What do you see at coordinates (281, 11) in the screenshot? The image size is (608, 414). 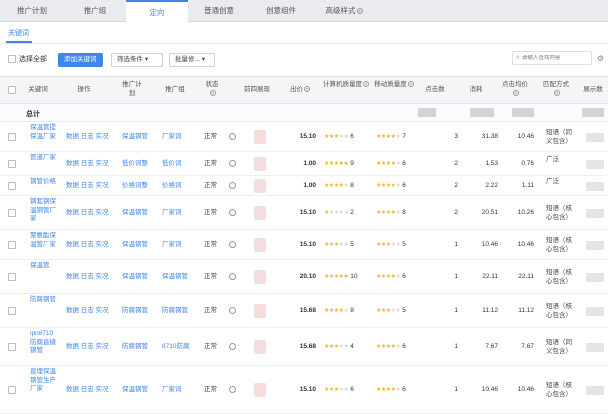 I see `tab-creative-component: 创意组件` at bounding box center [281, 11].